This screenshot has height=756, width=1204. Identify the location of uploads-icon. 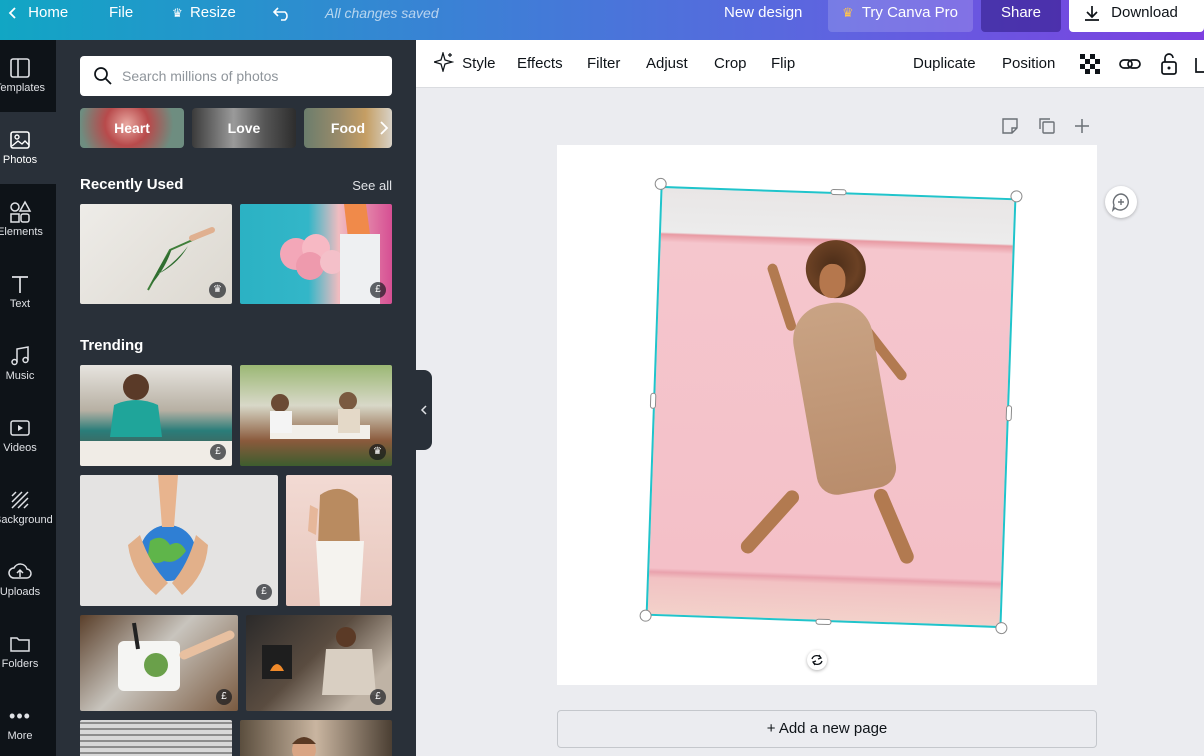
(20, 572).